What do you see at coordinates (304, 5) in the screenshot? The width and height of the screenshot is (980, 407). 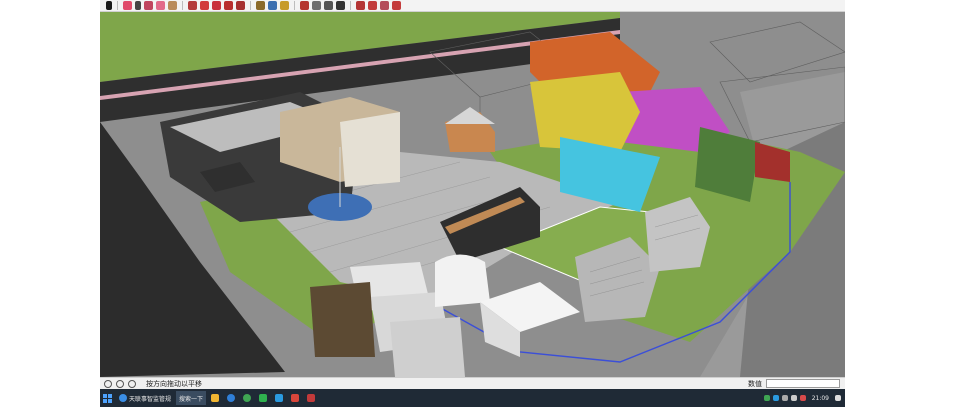 I see `paint-icon` at bounding box center [304, 5].